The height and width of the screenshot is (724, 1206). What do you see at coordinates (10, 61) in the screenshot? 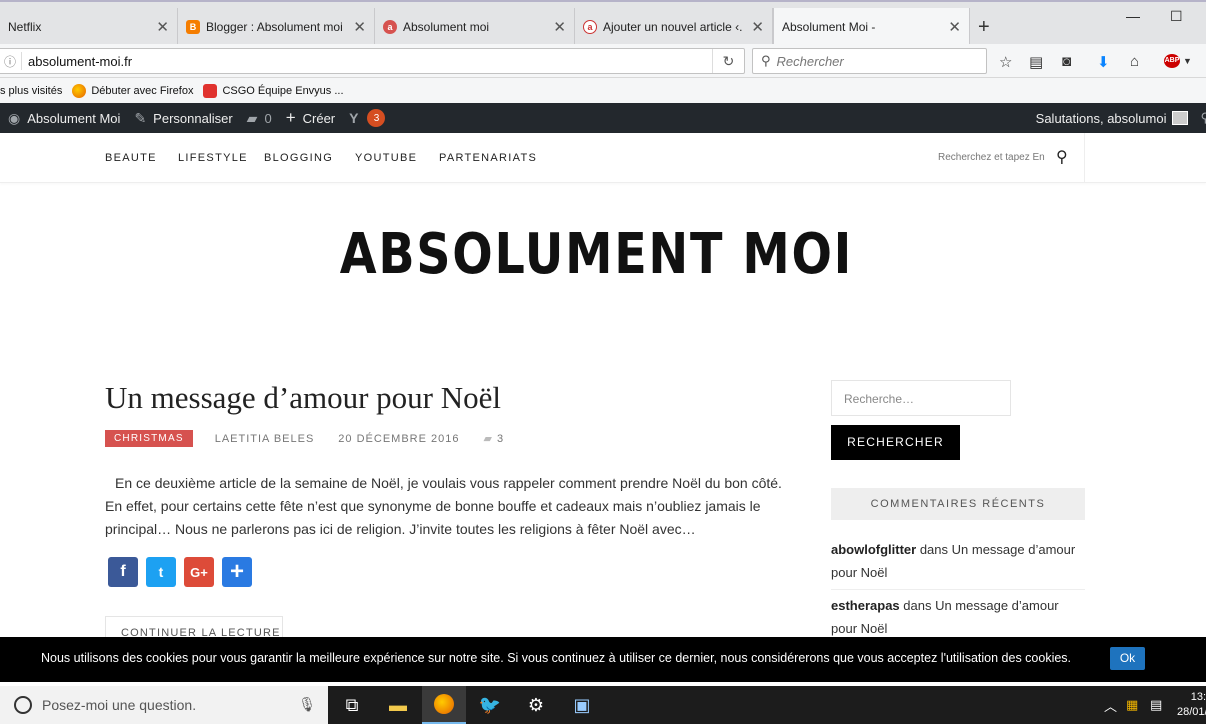
I see `info-icon: ⓘ` at bounding box center [10, 61].